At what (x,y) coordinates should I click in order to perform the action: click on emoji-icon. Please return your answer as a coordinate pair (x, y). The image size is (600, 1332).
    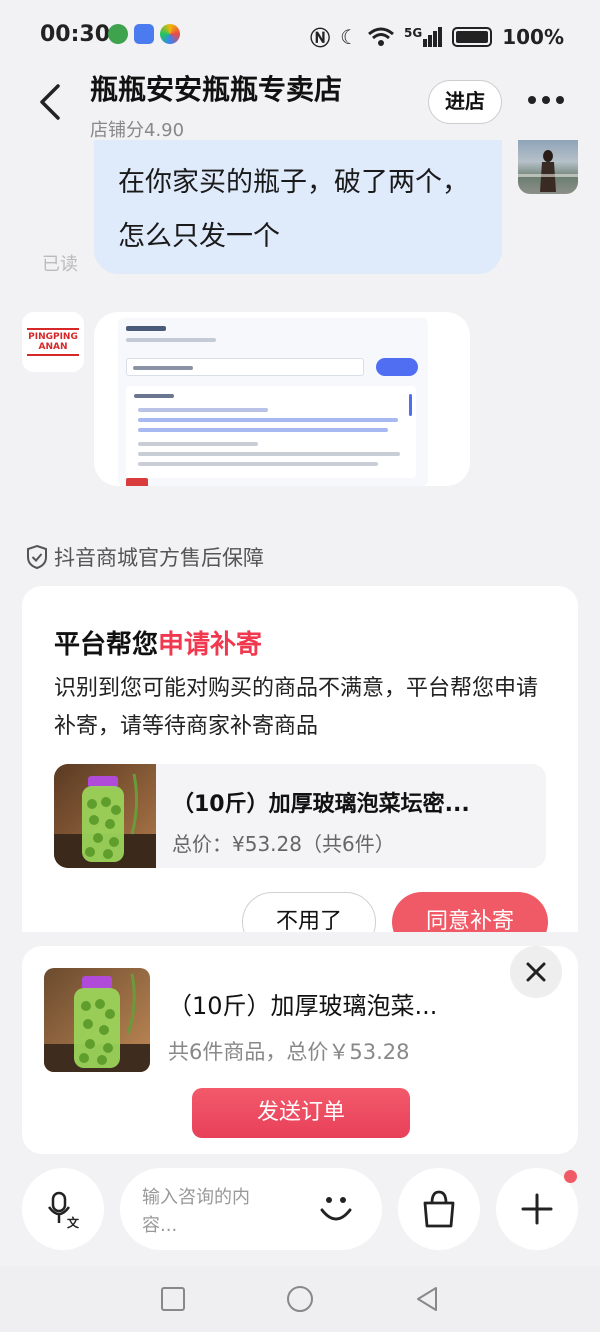
    Looking at the image, I should click on (336, 1208).